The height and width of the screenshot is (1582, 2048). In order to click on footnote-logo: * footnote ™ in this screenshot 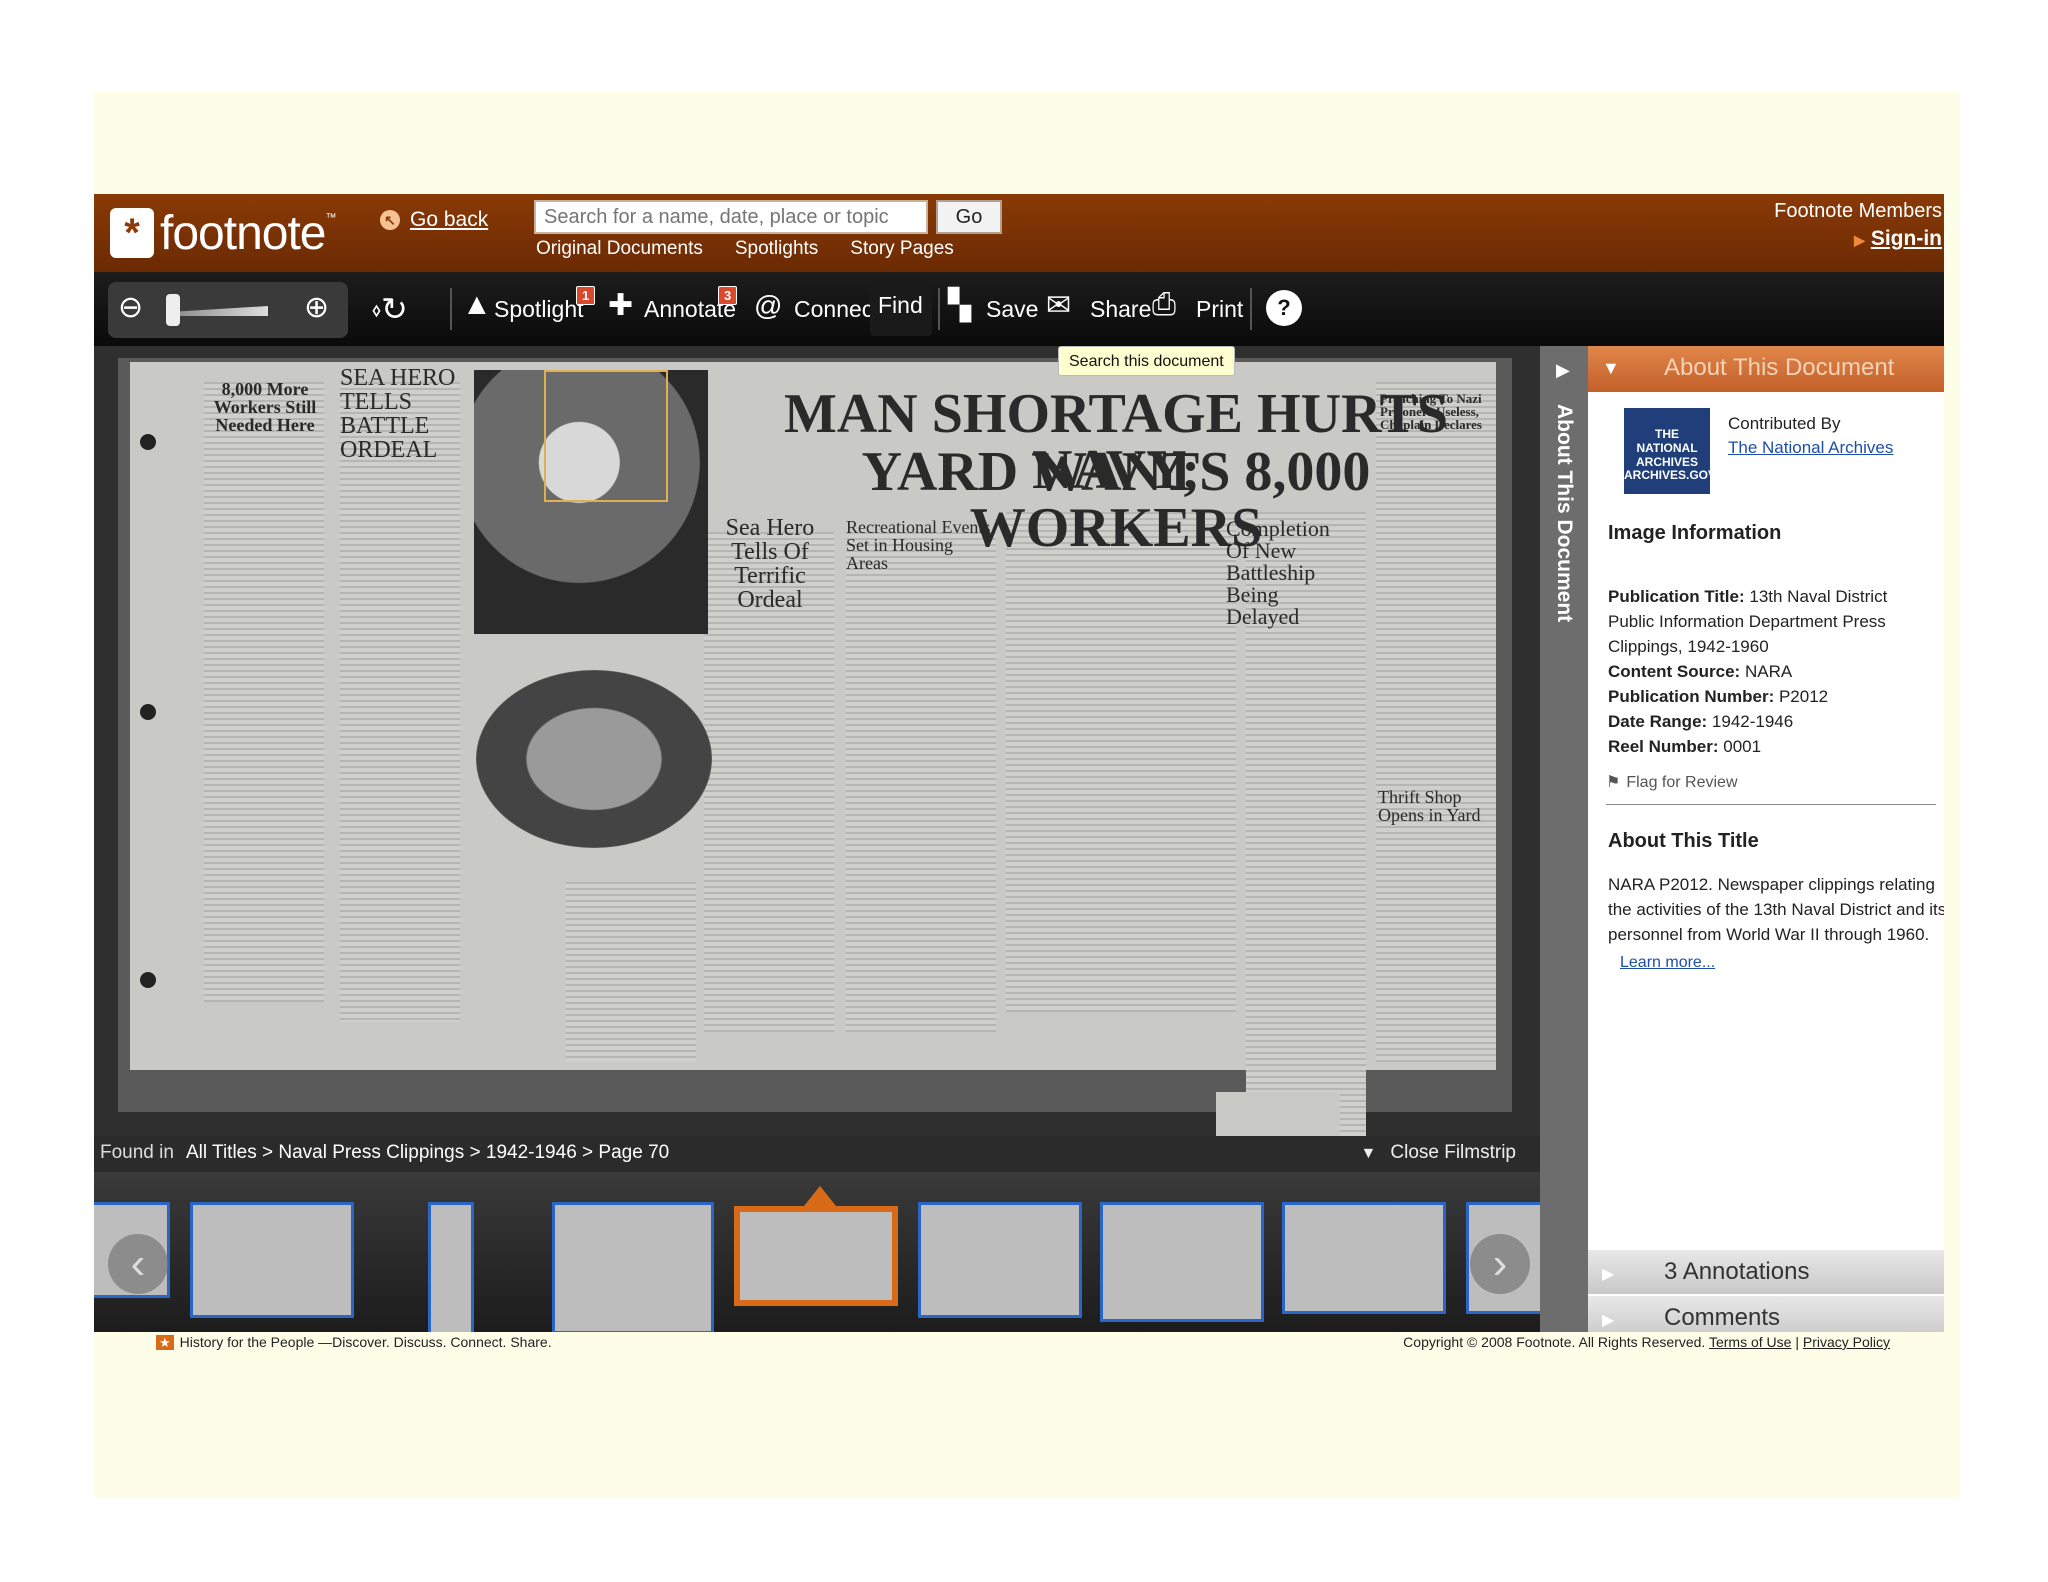, I will do `click(223, 233)`.